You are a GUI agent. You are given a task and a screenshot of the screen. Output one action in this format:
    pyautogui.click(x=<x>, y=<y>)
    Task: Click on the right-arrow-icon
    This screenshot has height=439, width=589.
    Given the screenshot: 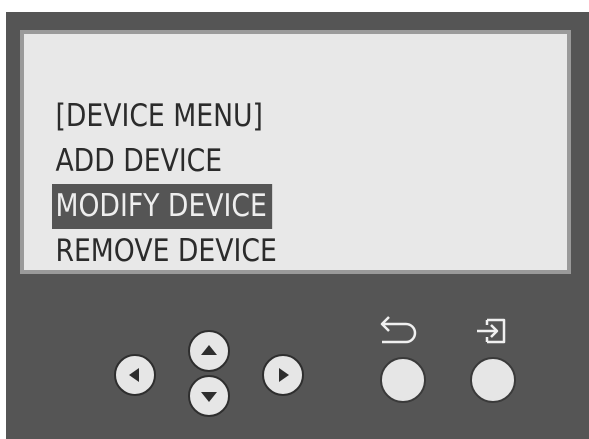 What is the action you would take?
    pyautogui.click(x=284, y=375)
    